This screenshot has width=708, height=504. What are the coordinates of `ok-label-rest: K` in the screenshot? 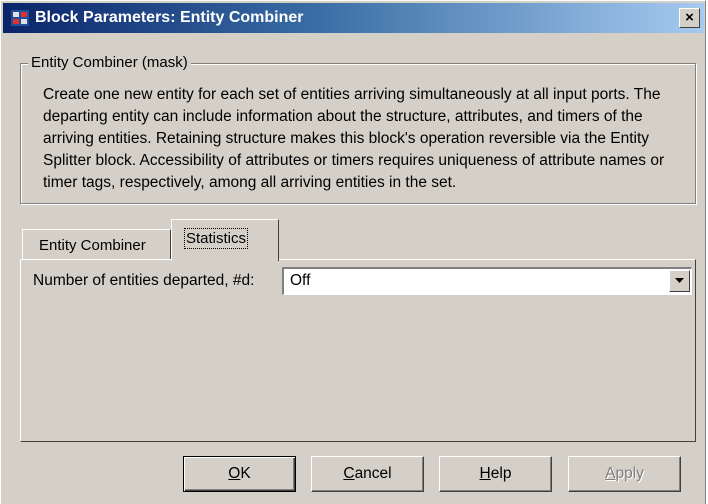 It's located at (245, 473).